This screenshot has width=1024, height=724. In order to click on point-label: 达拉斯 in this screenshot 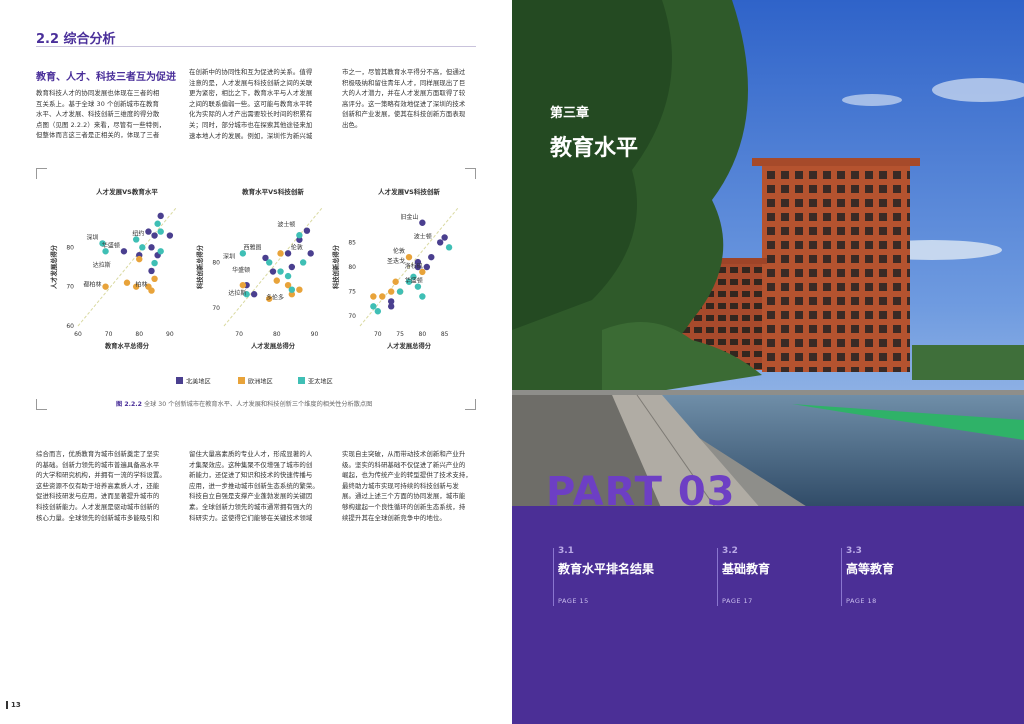, I will do `click(237, 293)`.